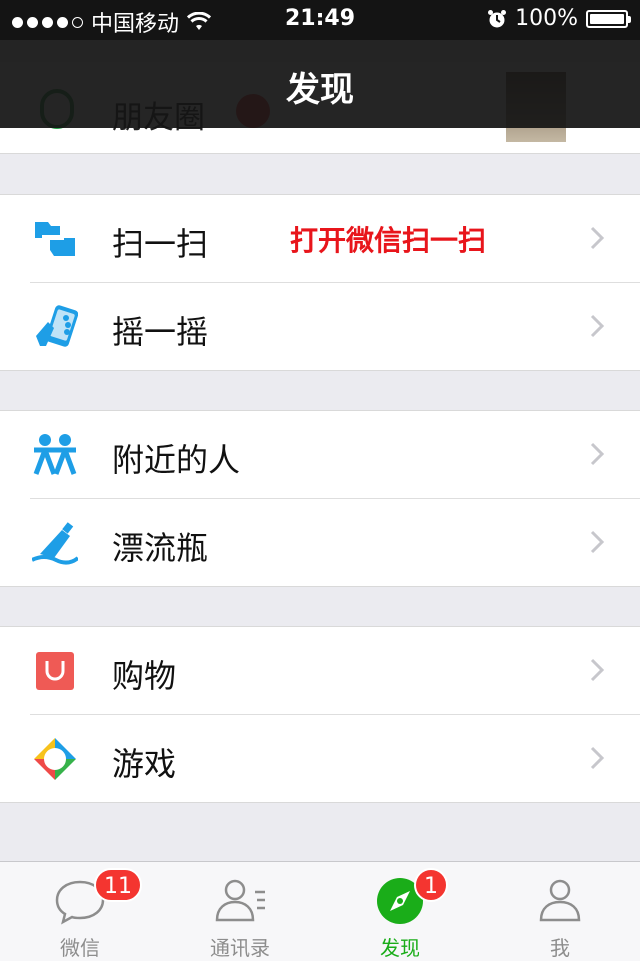 This screenshot has height=961, width=640. What do you see at coordinates (160, 548) in the screenshot?
I see `drift-bottle-label: 漂流瓶` at bounding box center [160, 548].